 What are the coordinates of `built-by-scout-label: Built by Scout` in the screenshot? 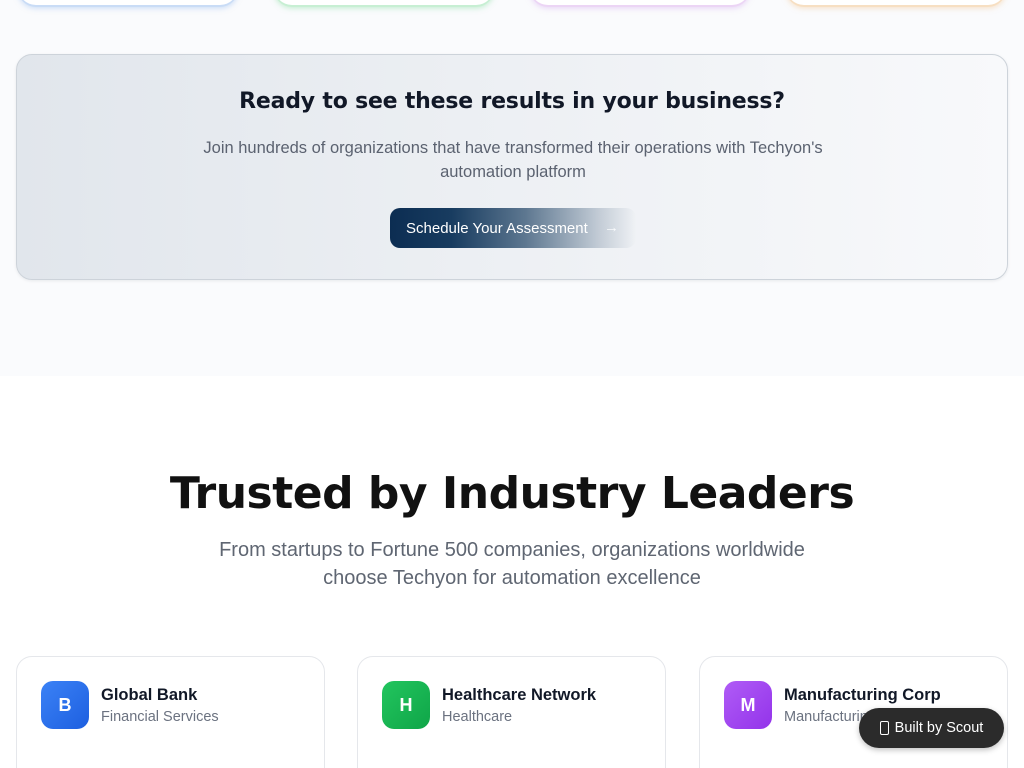 It's located at (939, 728).